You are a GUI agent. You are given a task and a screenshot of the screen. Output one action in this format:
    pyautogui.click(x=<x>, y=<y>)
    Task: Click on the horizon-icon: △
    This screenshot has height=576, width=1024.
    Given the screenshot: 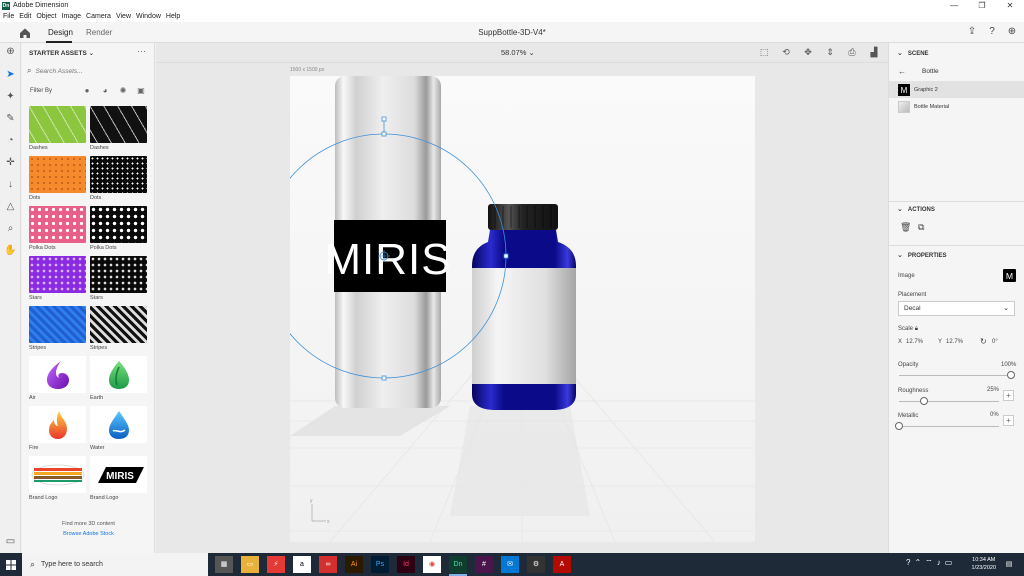 What is the action you would take?
    pyautogui.click(x=10, y=207)
    